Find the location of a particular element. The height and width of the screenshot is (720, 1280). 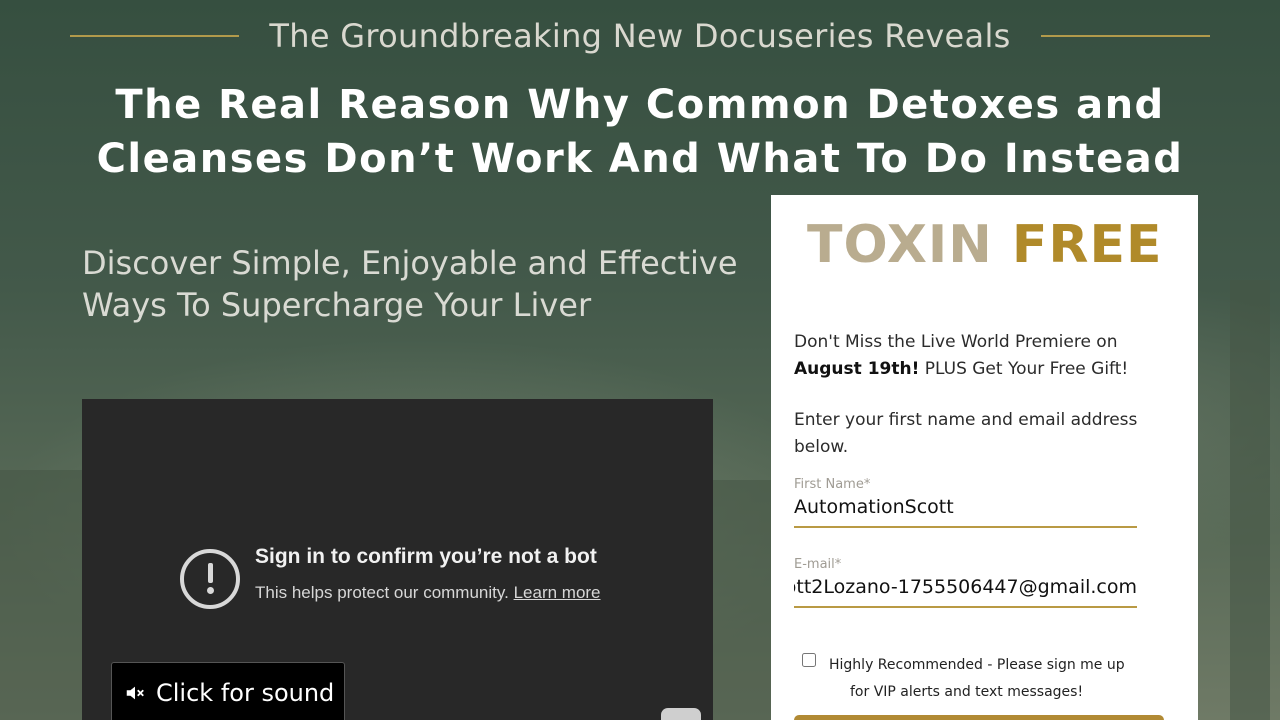

video-error-title: Sign in to confirm you’re not a bot is located at coordinates (426, 556).